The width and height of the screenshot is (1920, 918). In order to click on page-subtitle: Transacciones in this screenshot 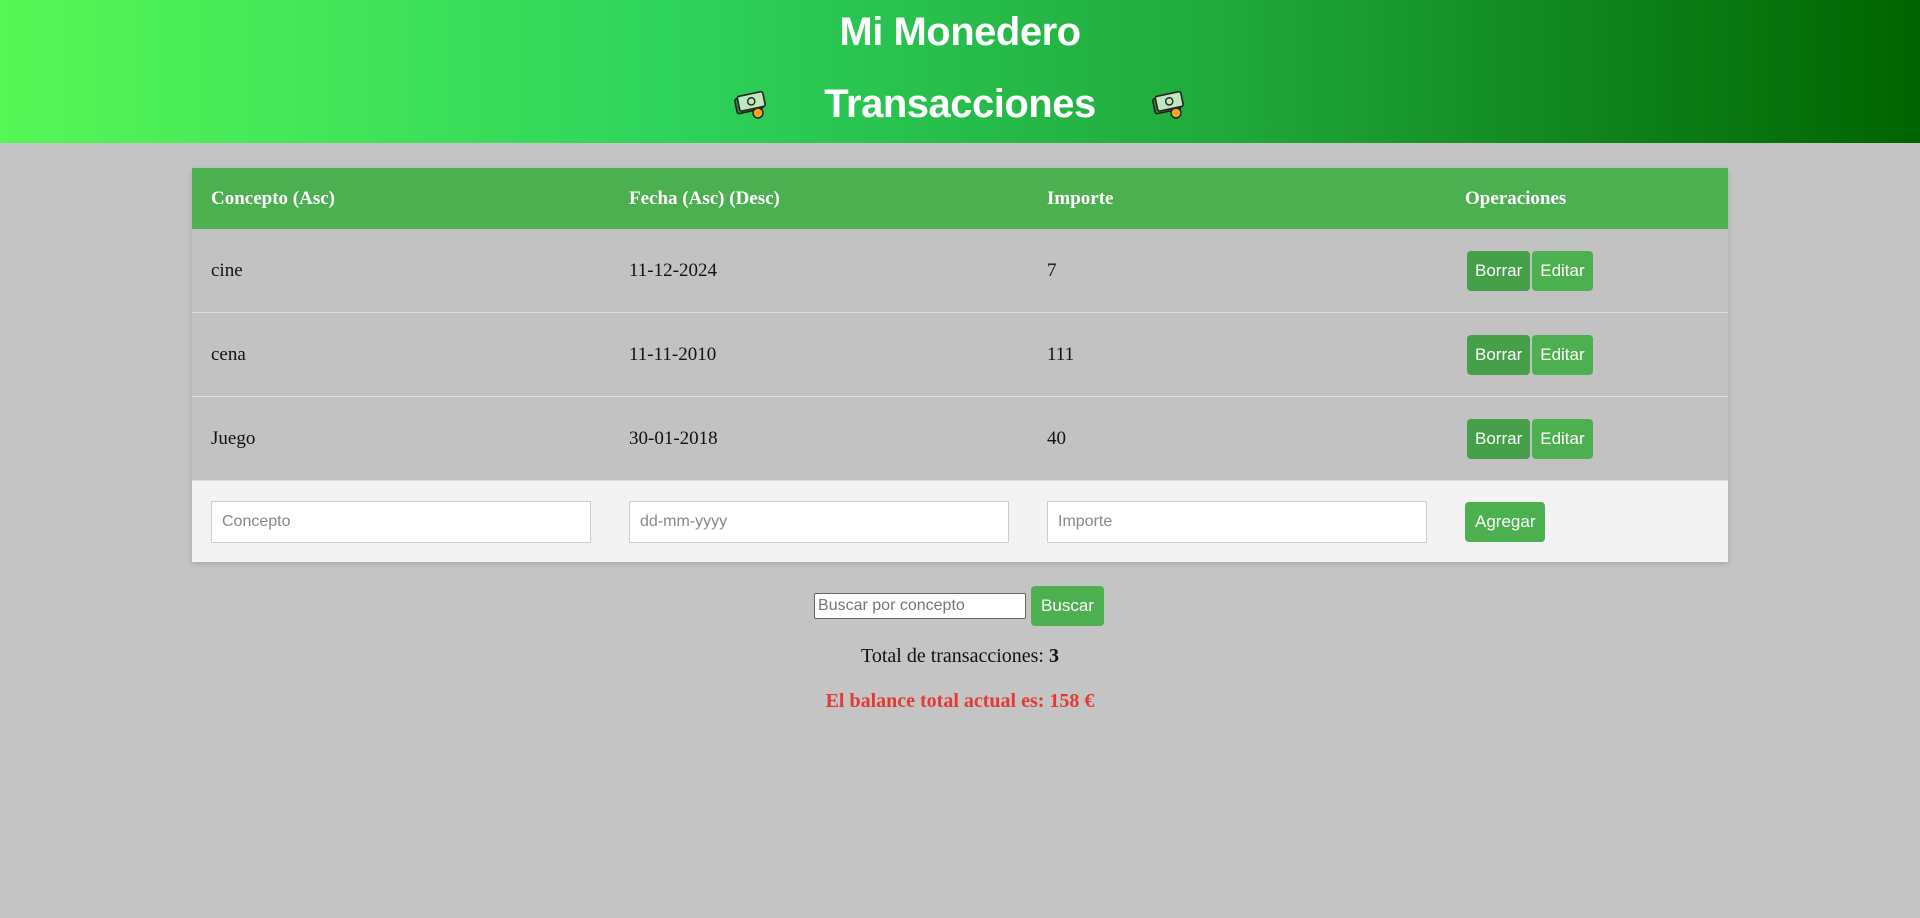, I will do `click(960, 104)`.